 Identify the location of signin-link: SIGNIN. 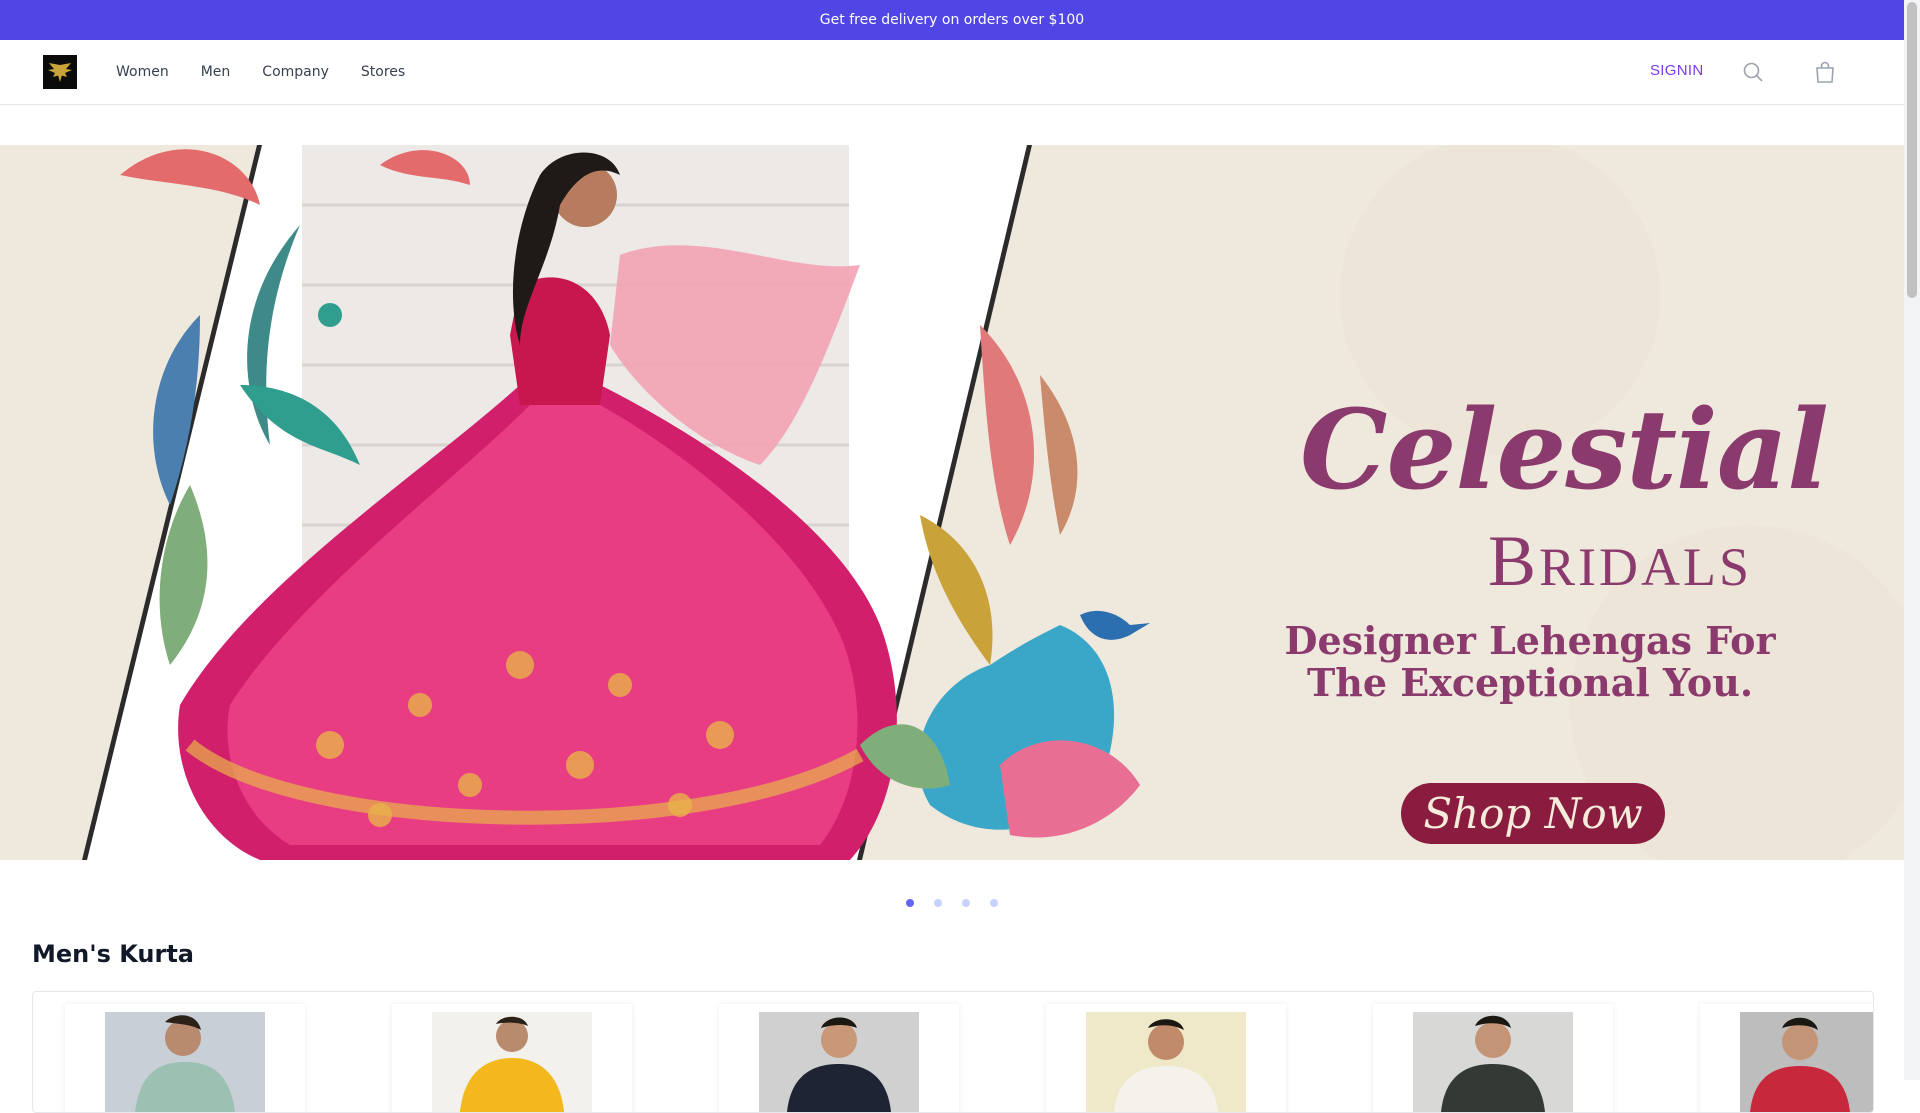
(1676, 70).